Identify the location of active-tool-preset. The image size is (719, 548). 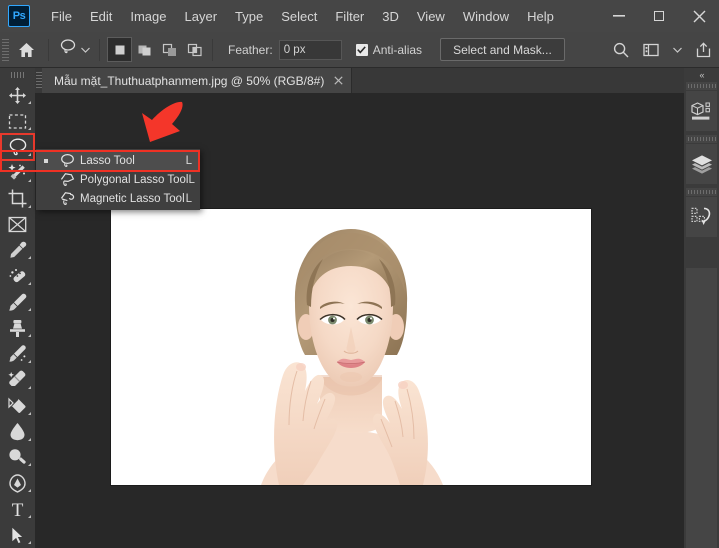
(74, 49).